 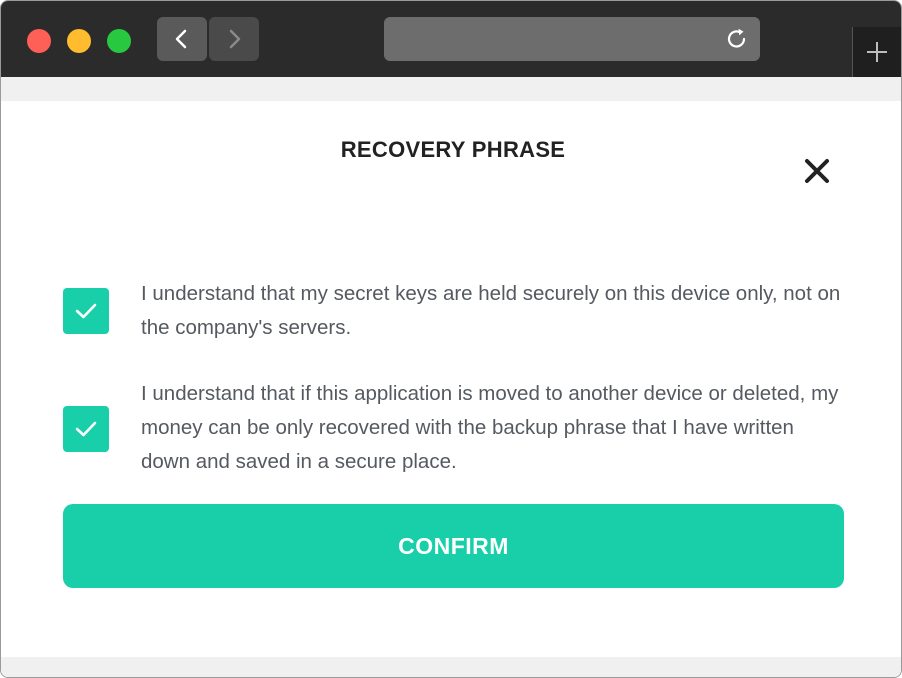 I want to click on understand-recovery-checkbox, so click(x=86, y=429).